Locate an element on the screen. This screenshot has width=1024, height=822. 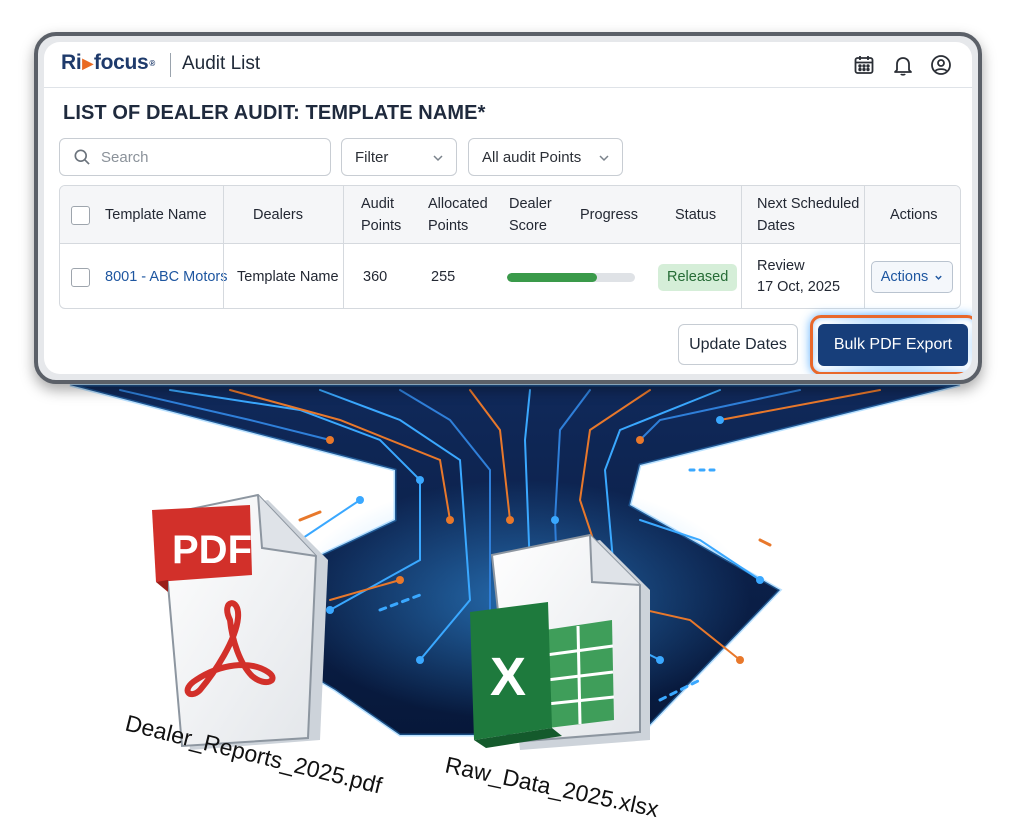
logo-divider is located at coordinates (170, 65).